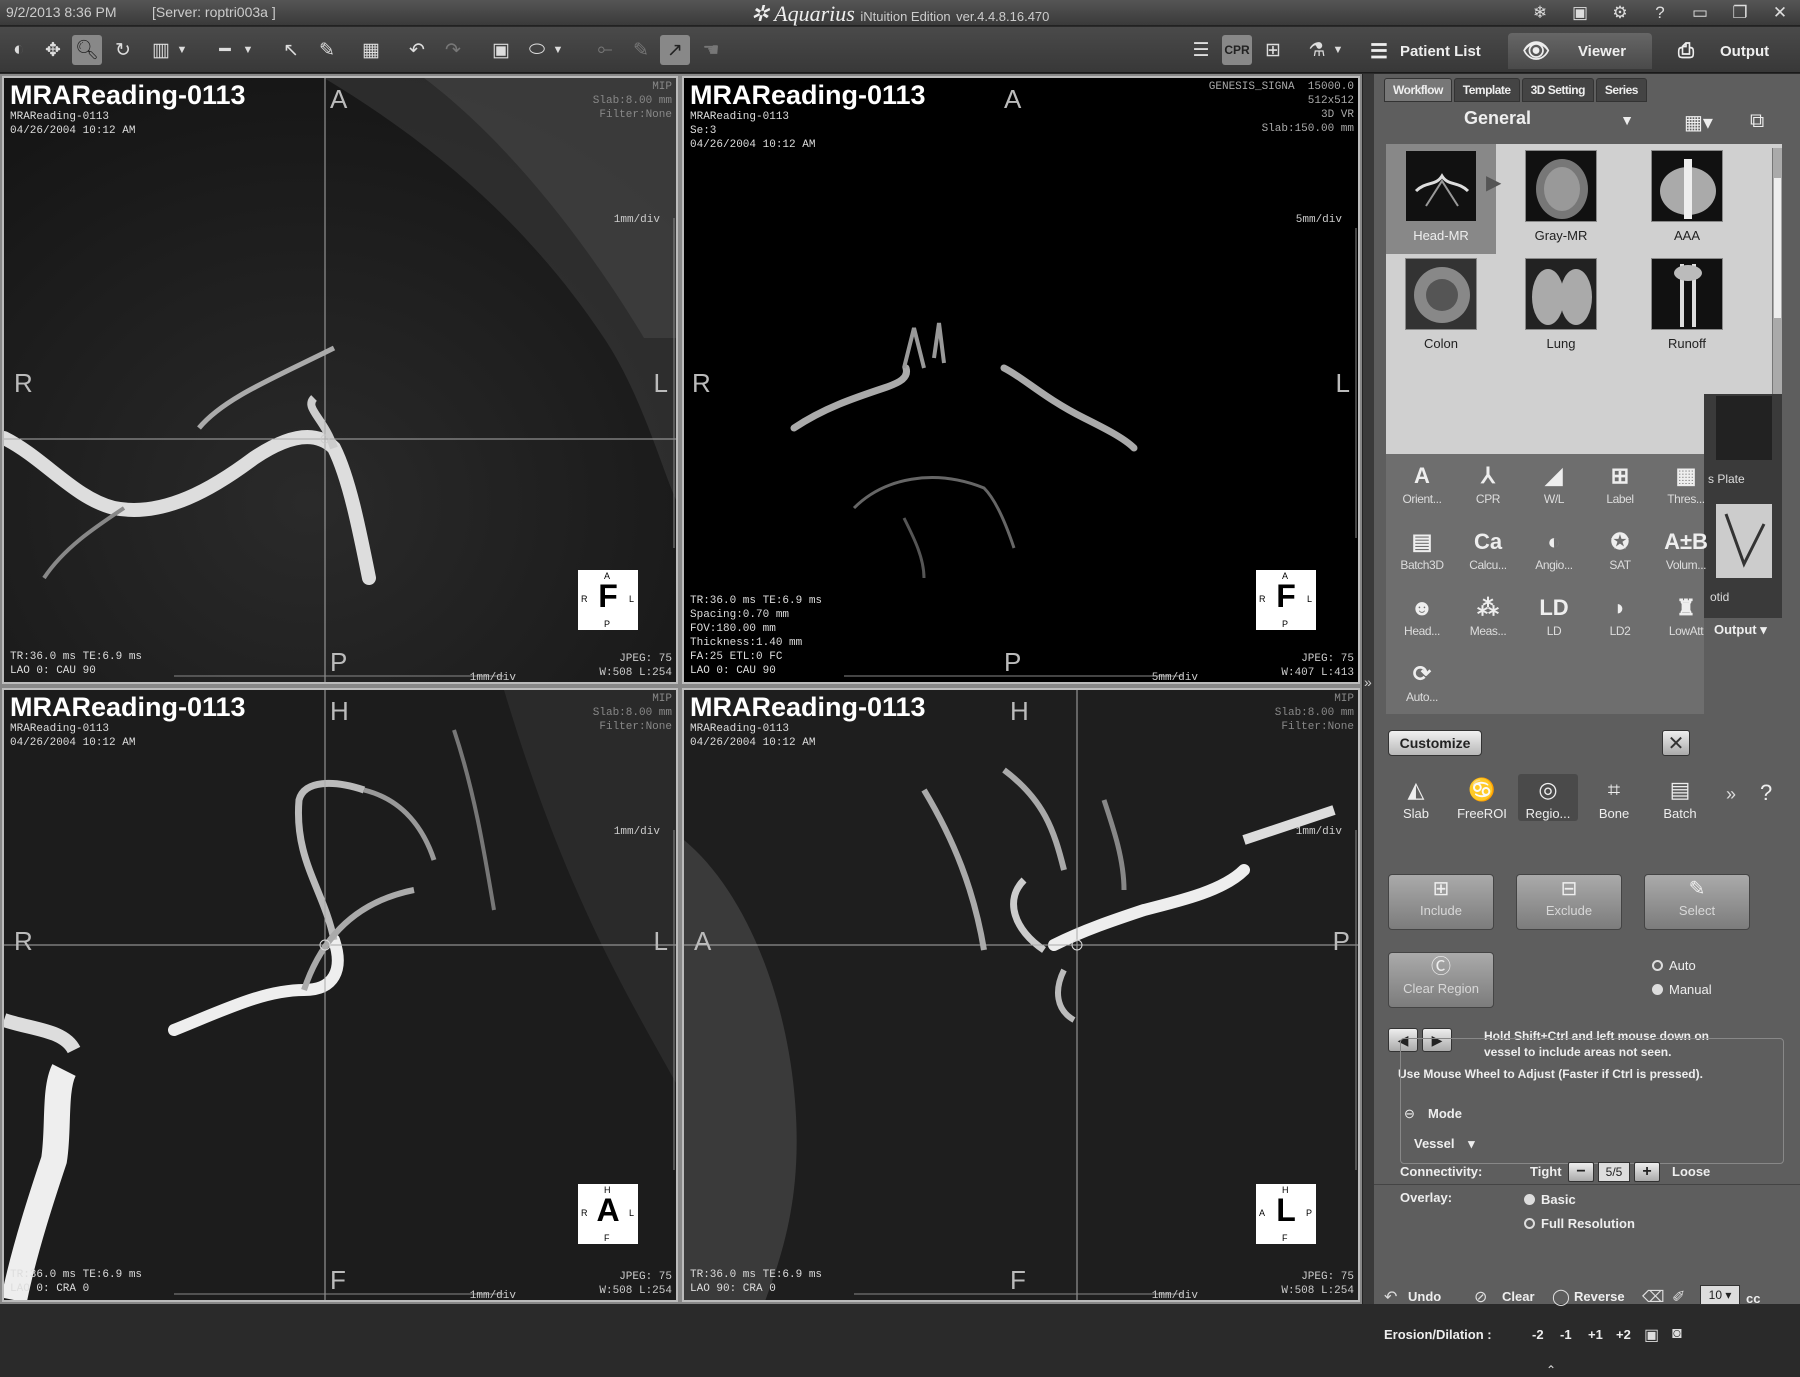 This screenshot has width=1800, height=1377. What do you see at coordinates (1480, 1297) in the screenshot?
I see `clear-icon: ⊘` at bounding box center [1480, 1297].